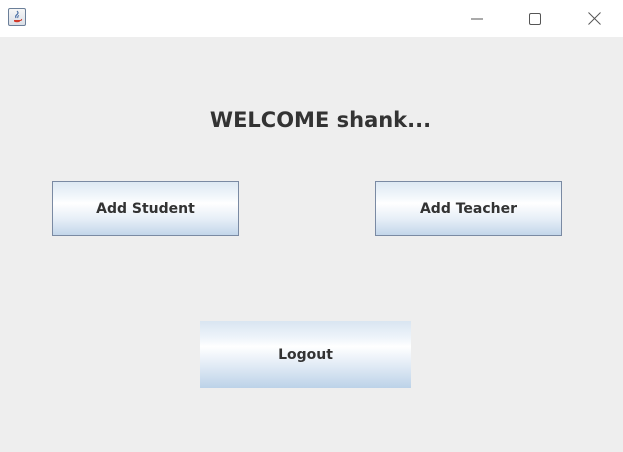 This screenshot has height=452, width=623. I want to click on maximize-icon, so click(535, 18).